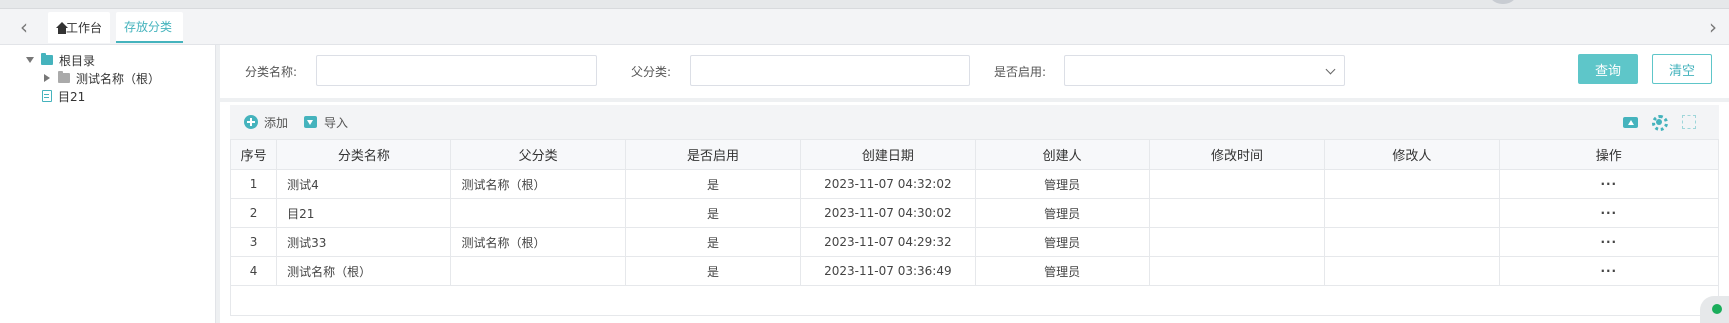 The width and height of the screenshot is (1729, 323). I want to click on import-button: 导入, so click(325, 122).